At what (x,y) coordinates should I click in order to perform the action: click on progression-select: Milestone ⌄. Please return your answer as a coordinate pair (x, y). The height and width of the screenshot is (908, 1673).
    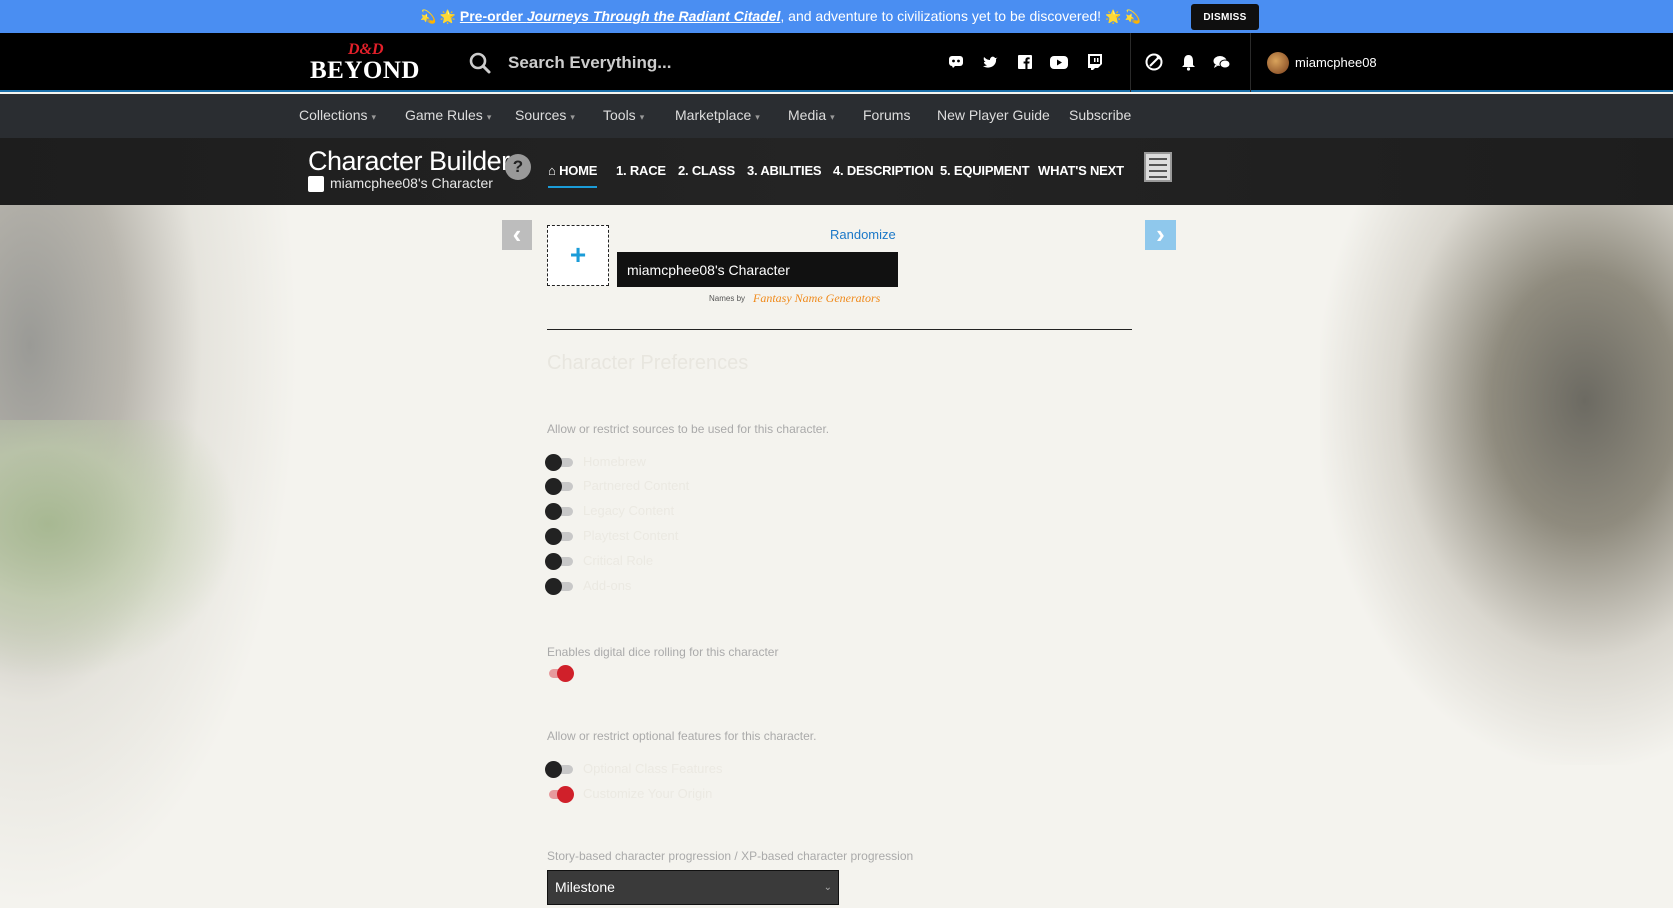
    Looking at the image, I should click on (693, 887).